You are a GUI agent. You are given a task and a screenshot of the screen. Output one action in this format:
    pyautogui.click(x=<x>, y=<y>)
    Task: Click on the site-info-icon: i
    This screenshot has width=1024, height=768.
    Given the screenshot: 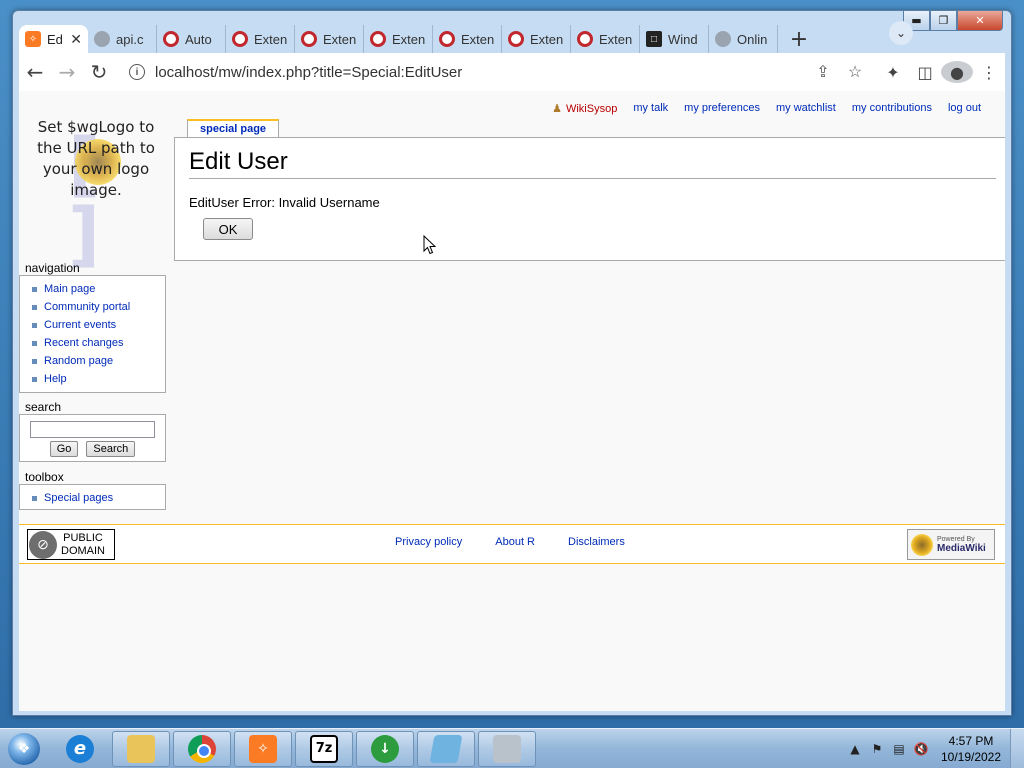 What is the action you would take?
    pyautogui.click(x=137, y=72)
    